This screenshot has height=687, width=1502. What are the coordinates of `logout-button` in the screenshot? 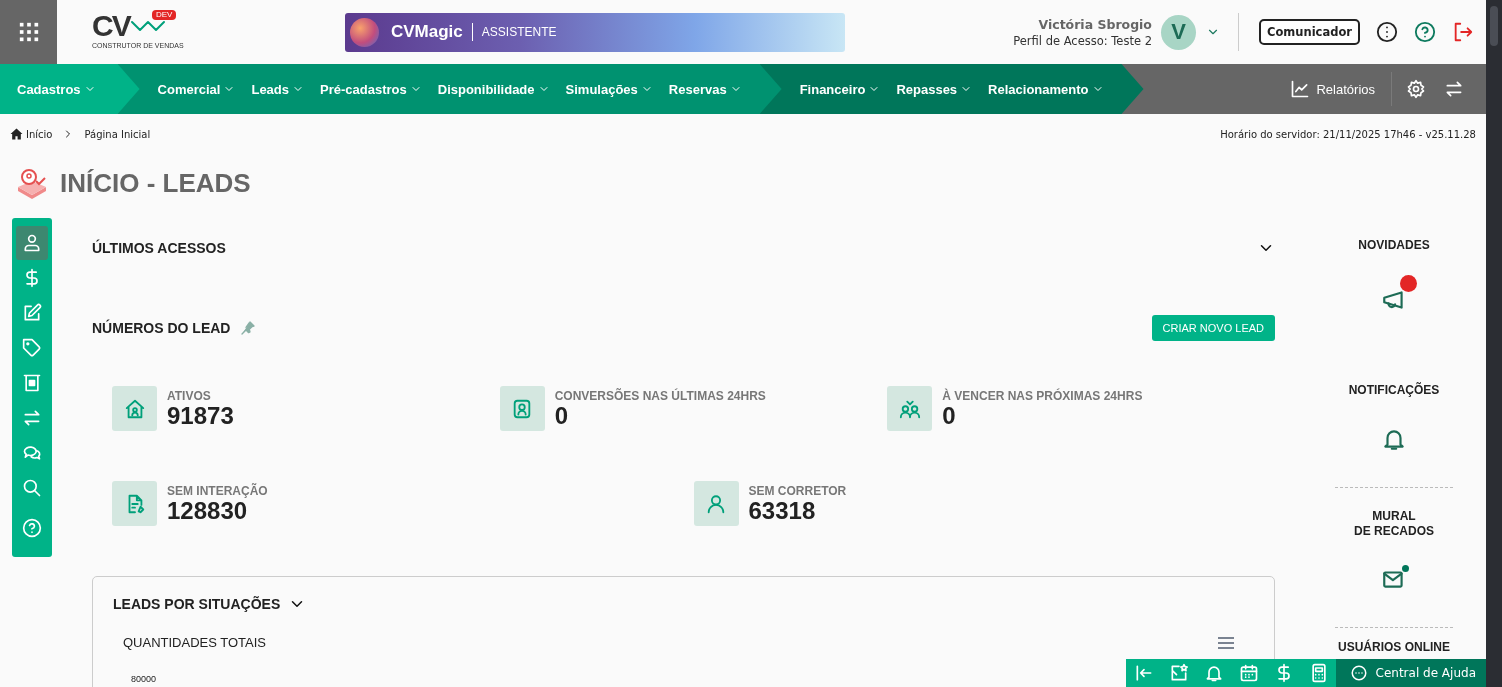 It's located at (1463, 32).